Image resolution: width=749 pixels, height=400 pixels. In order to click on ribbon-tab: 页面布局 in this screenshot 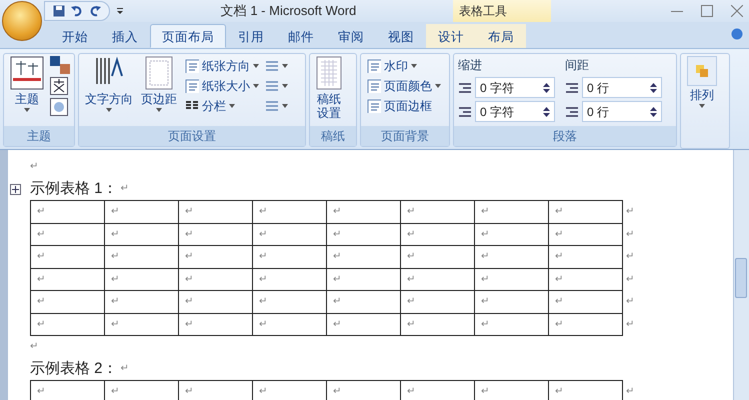, I will do `click(188, 36)`.